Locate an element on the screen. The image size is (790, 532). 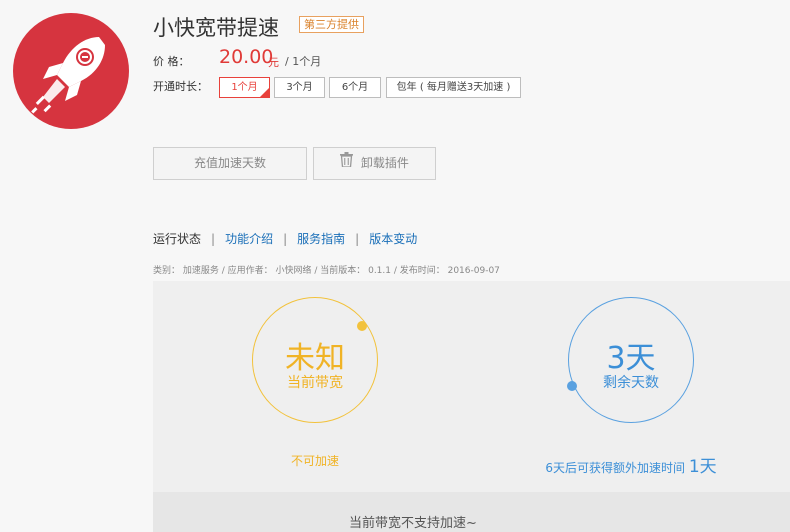
recharge-button-label: 充值加速天数 is located at coordinates (229, 163).